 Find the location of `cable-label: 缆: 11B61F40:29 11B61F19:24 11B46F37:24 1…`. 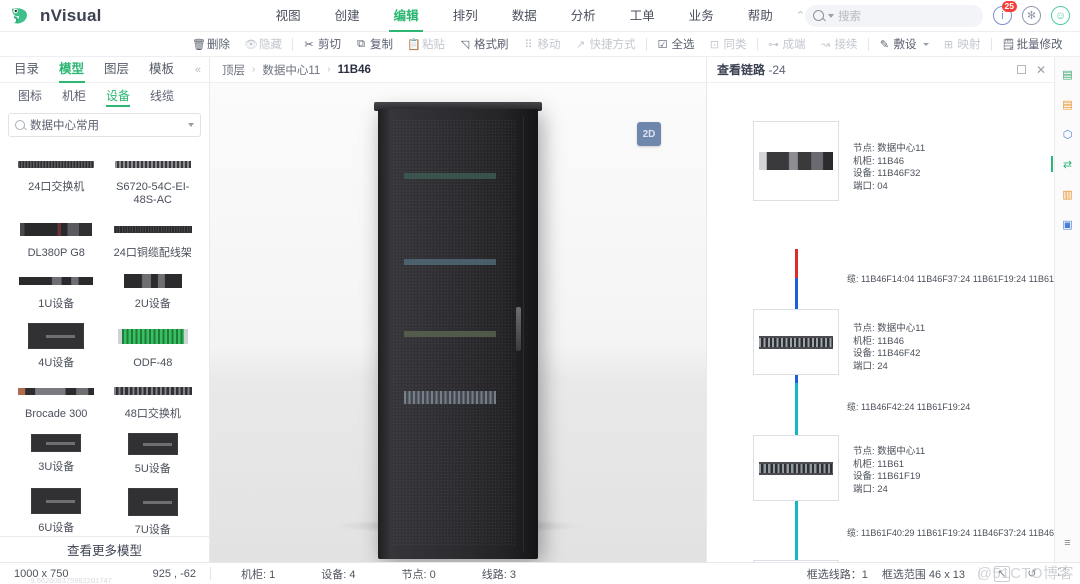

cable-label: 缆: 11B61F40:29 11B61F19:24 11B46F37:24 1… is located at coordinates (950, 533).